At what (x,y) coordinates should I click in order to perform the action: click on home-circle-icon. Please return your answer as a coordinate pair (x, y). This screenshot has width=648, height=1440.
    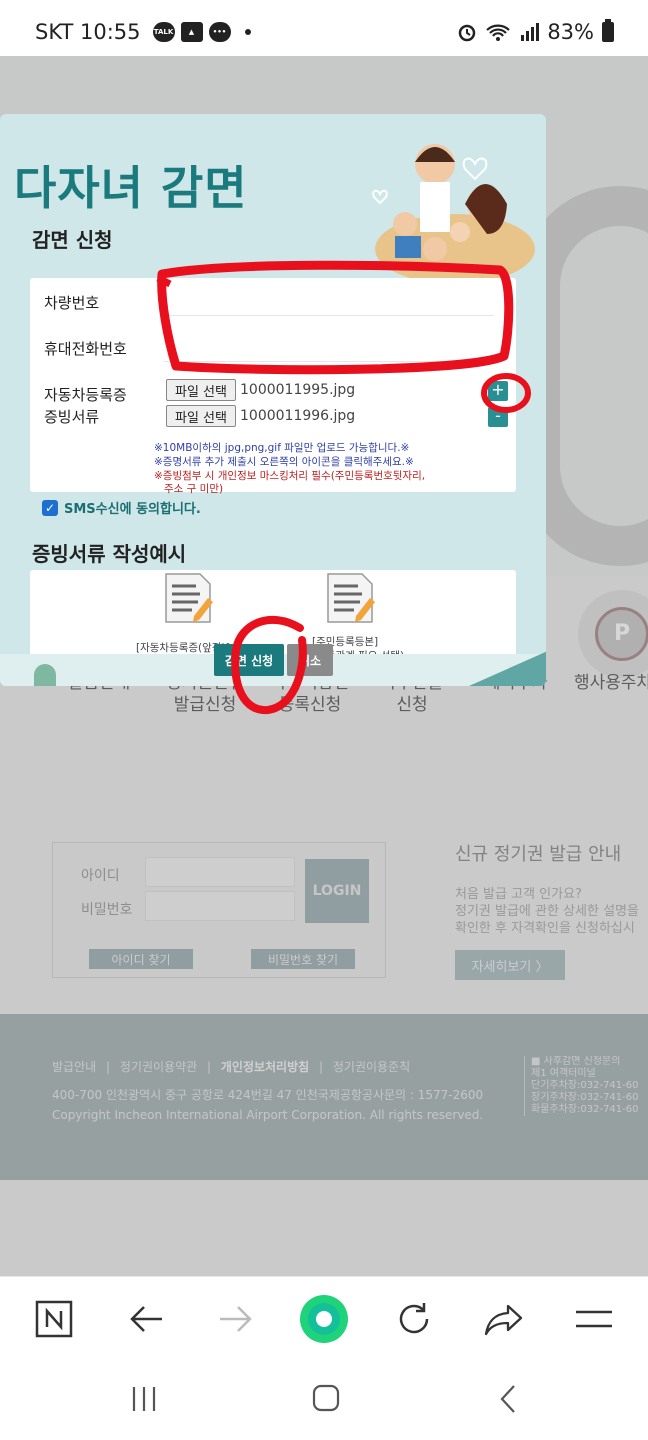
    Looking at the image, I should click on (324, 1319).